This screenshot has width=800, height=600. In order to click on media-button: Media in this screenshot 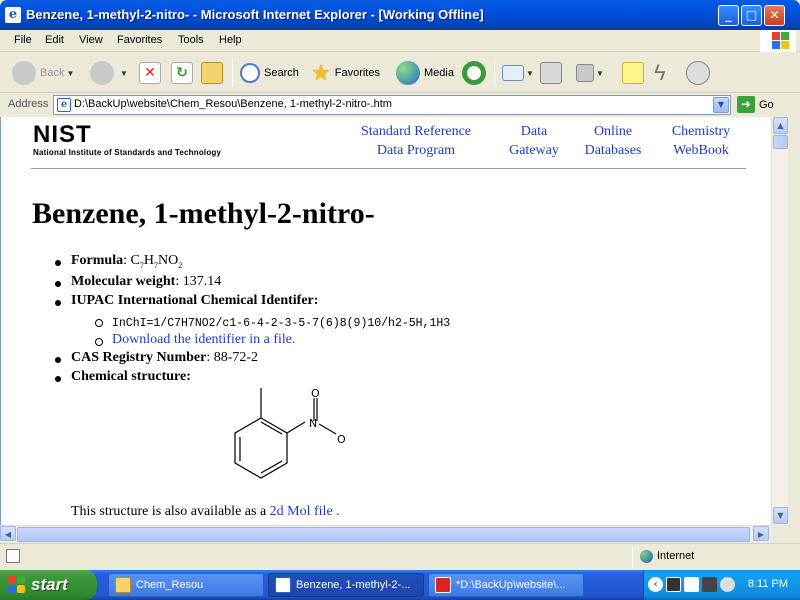, I will do `click(425, 73)`.